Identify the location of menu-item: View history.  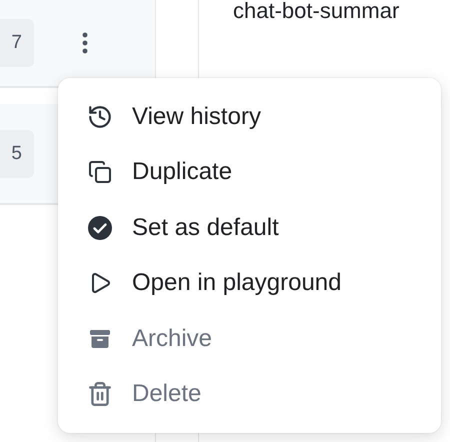
(249, 116).